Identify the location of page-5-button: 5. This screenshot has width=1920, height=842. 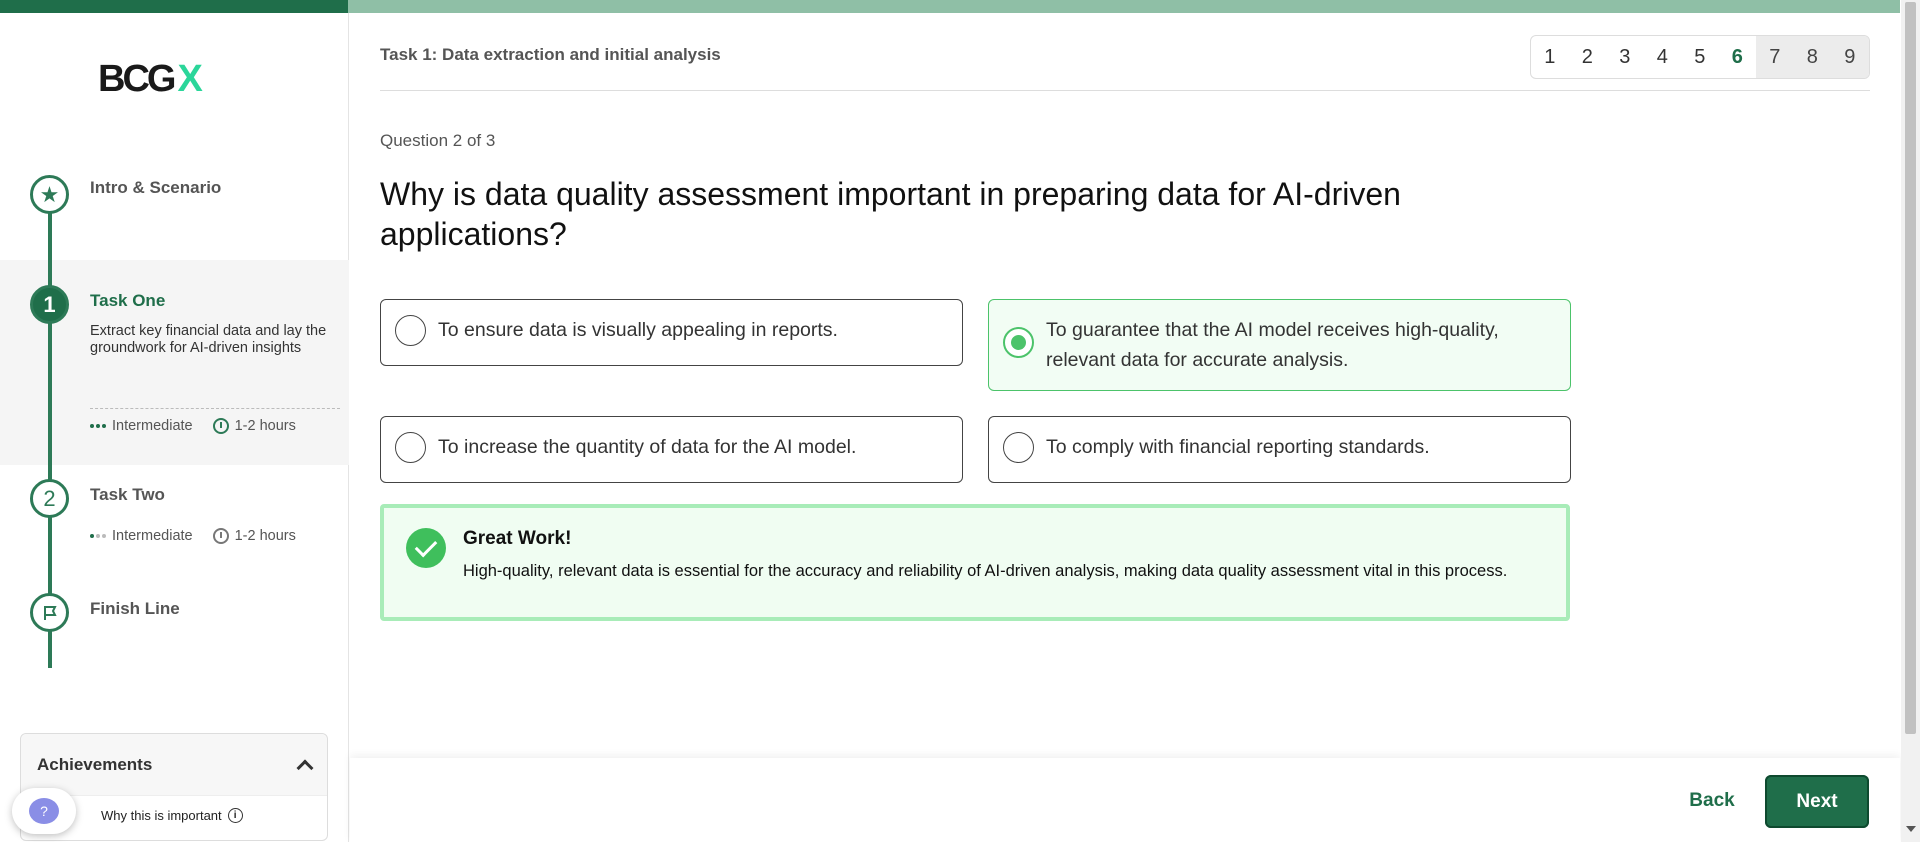
(1700, 57).